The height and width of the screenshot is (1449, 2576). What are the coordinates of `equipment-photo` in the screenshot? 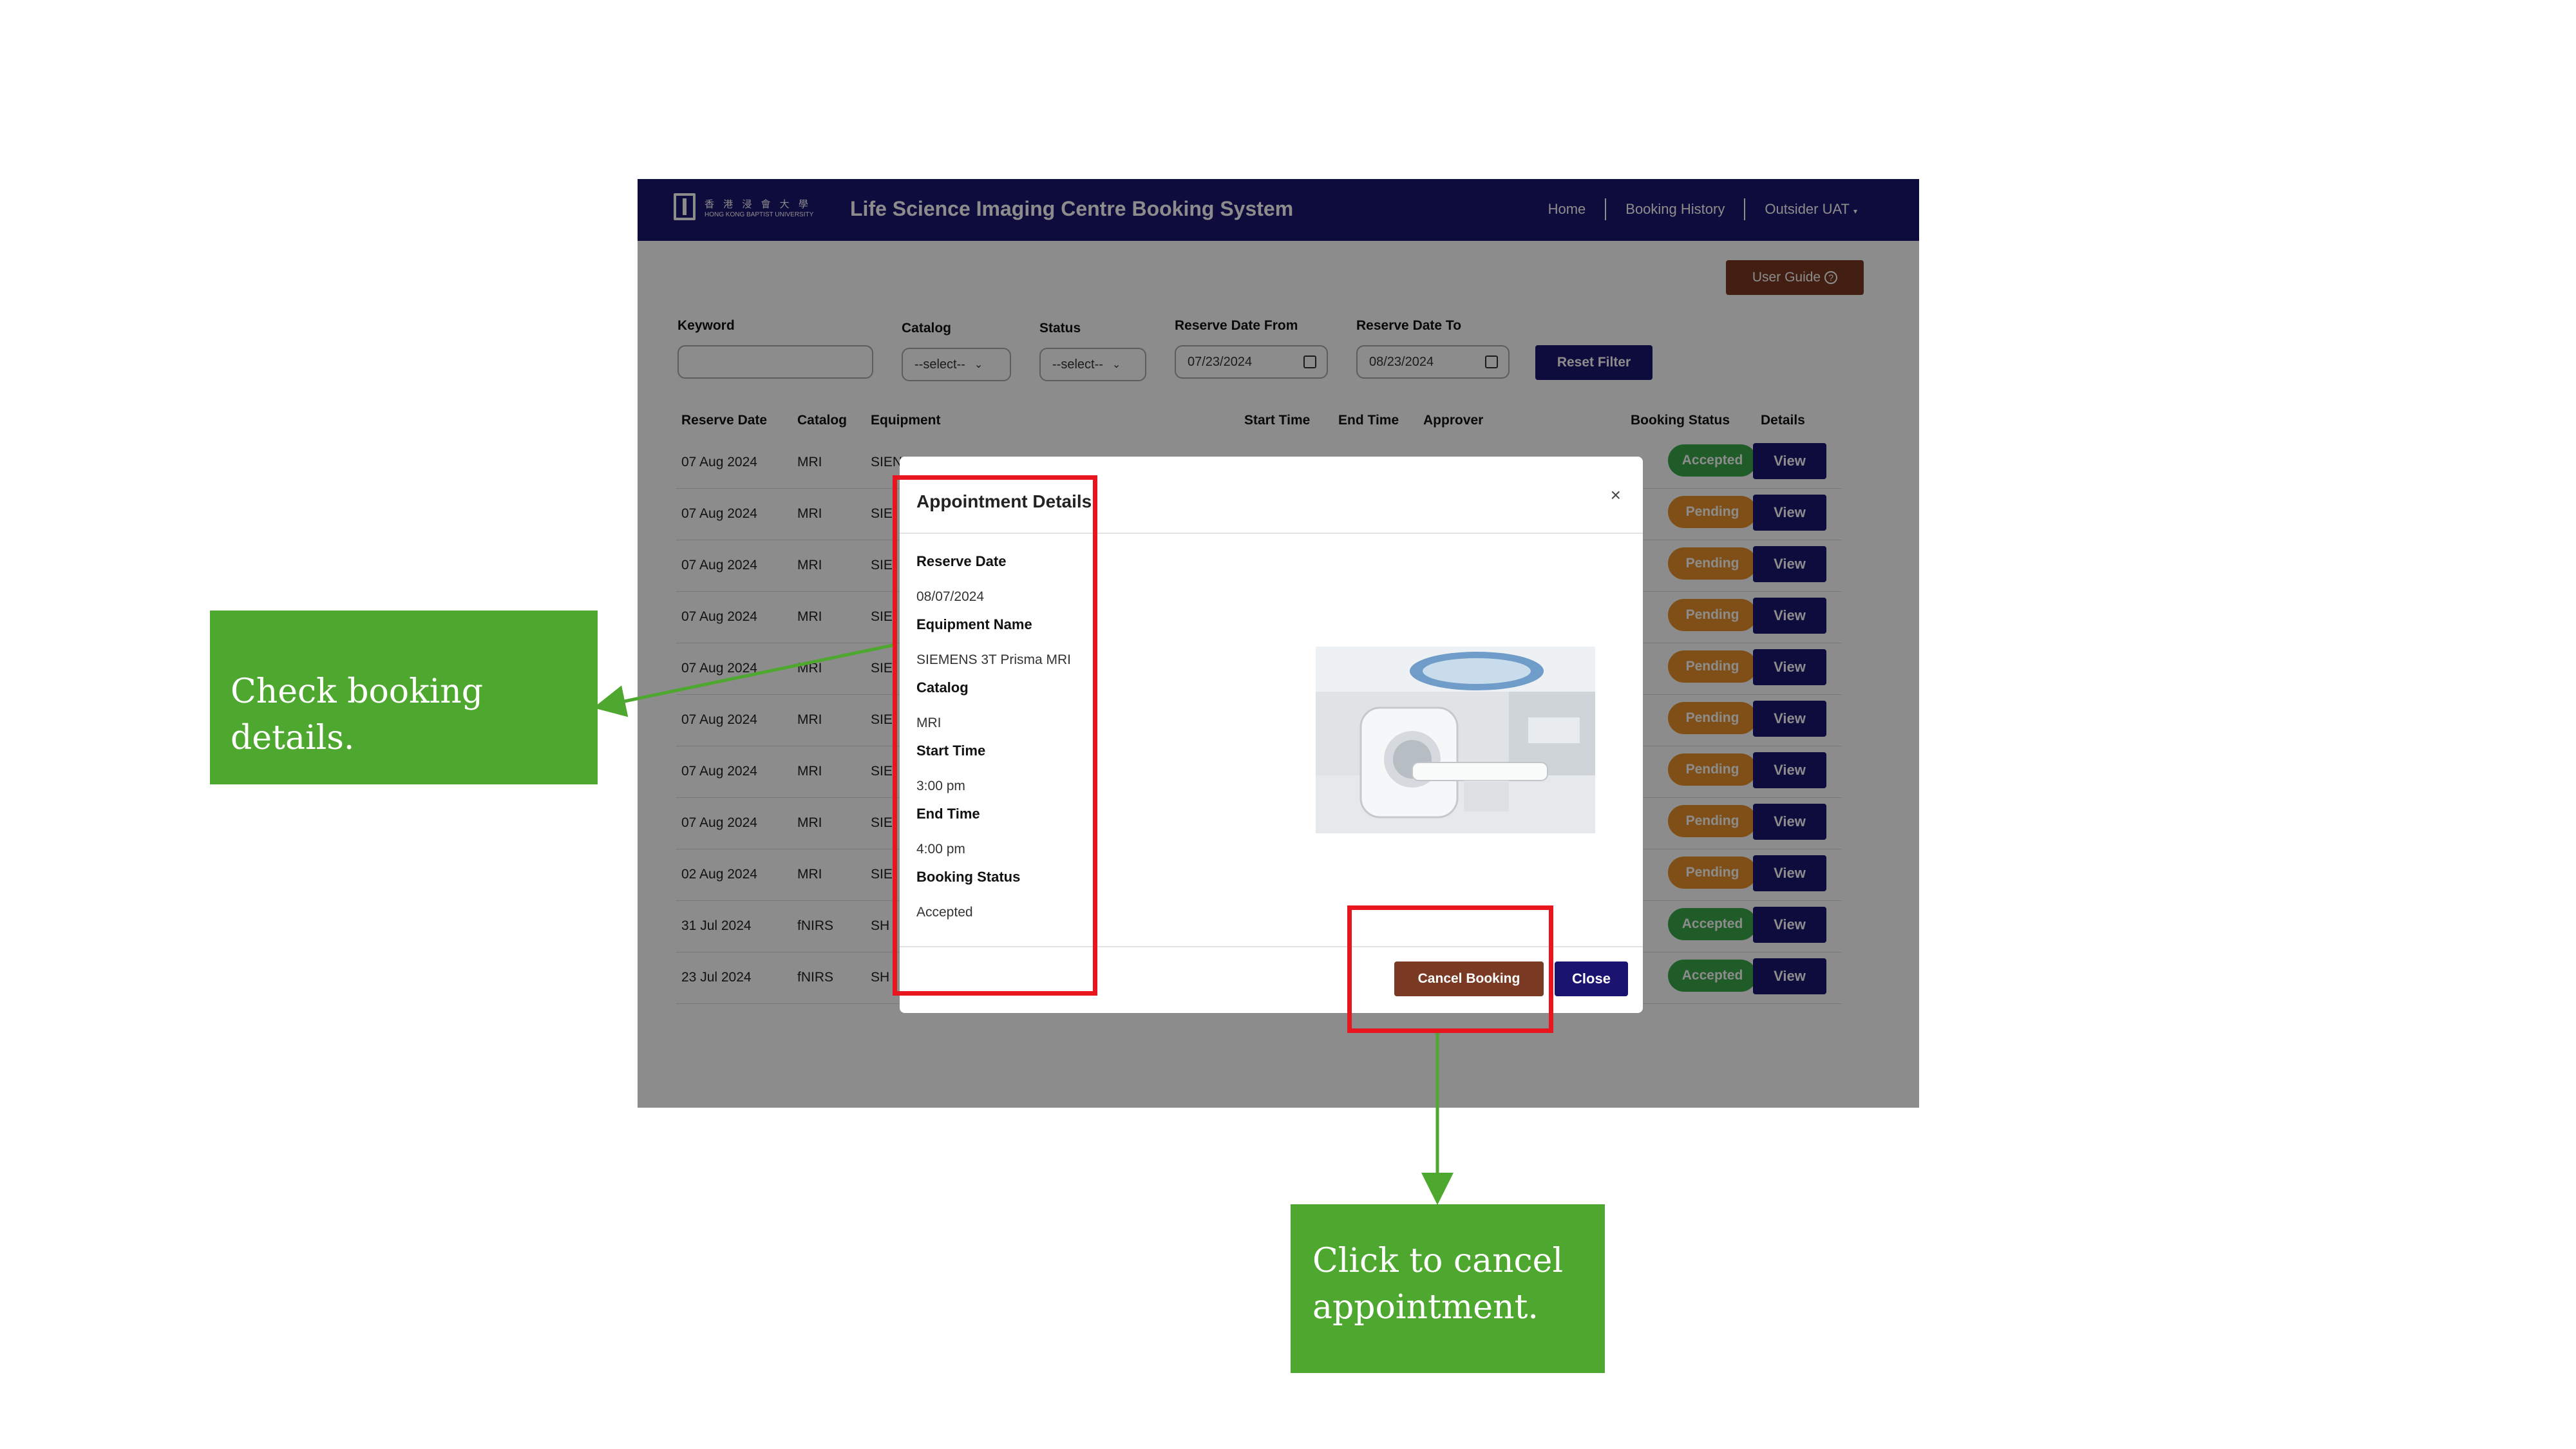 It's located at (1455, 740).